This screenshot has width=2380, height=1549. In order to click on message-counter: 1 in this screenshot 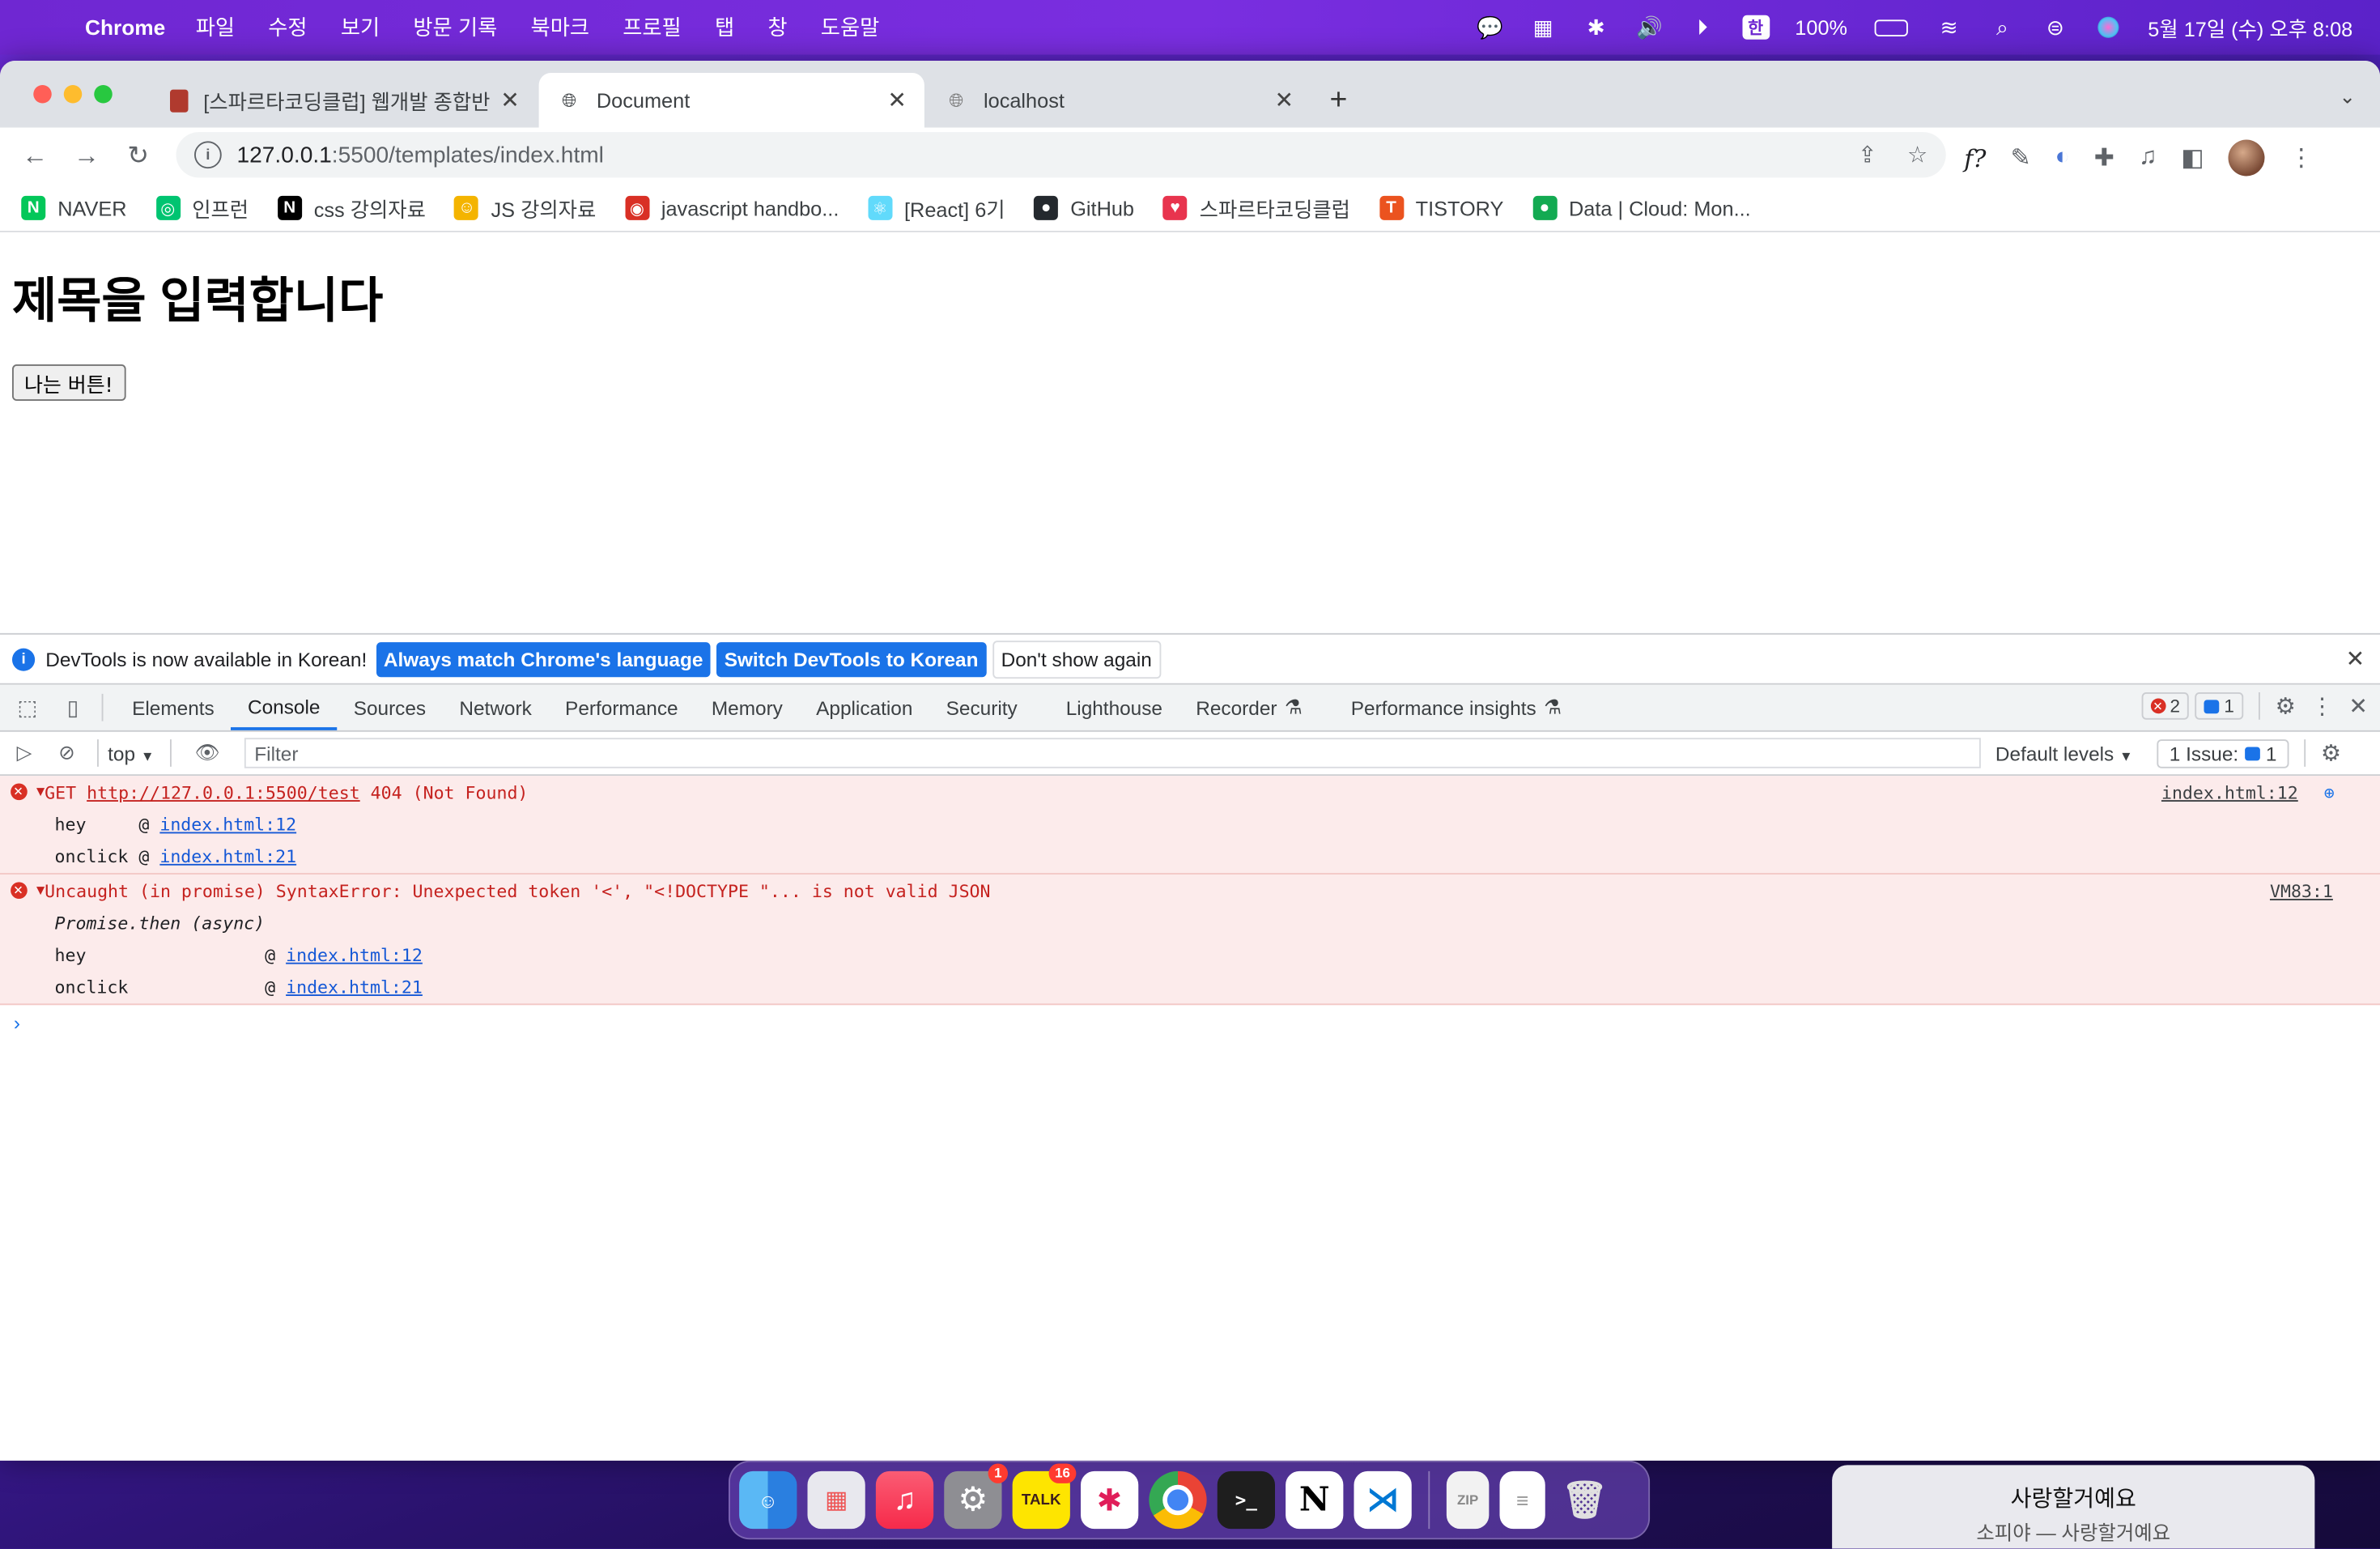, I will do `click(2219, 706)`.